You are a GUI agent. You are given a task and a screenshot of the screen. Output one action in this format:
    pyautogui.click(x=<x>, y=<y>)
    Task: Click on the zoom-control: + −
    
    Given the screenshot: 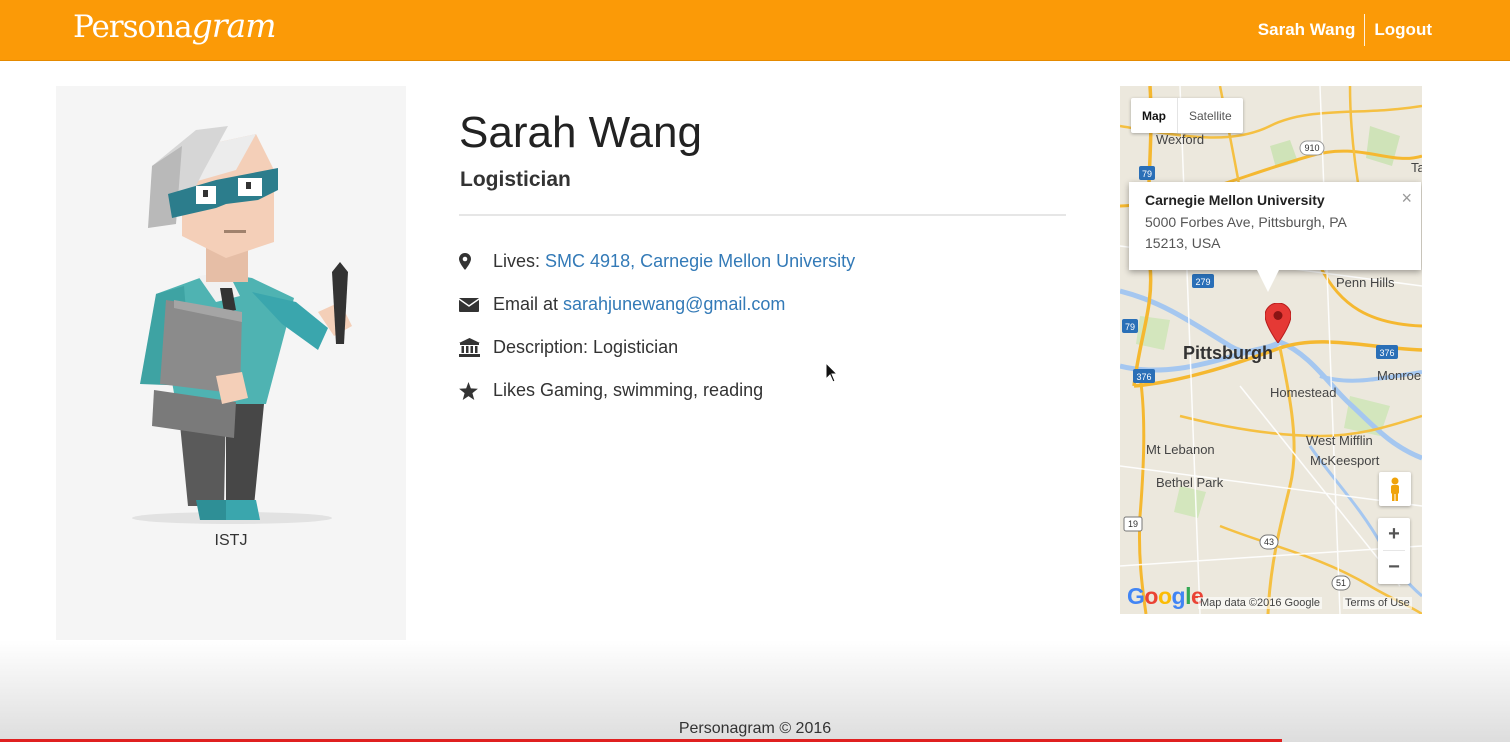 What is the action you would take?
    pyautogui.click(x=1394, y=551)
    